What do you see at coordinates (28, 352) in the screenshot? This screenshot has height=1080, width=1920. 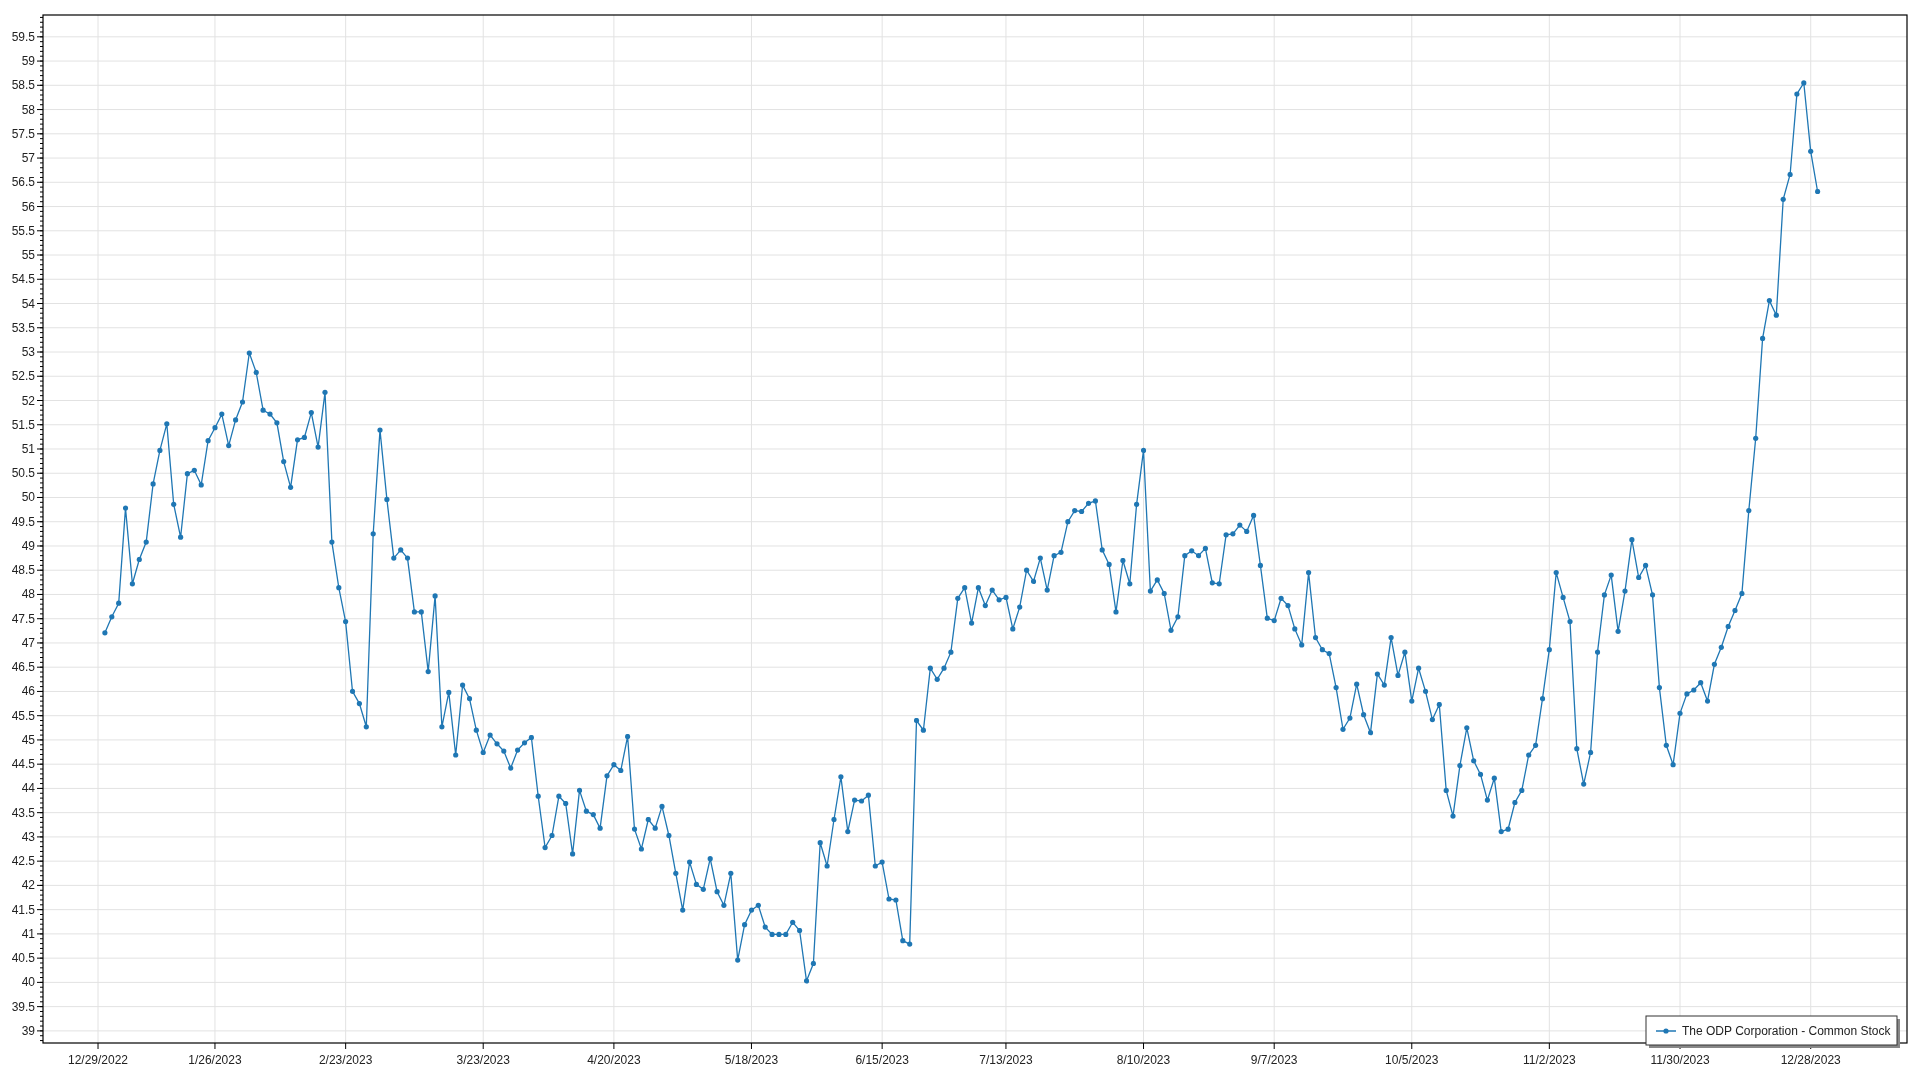 I see `y-tick-label: 53` at bounding box center [28, 352].